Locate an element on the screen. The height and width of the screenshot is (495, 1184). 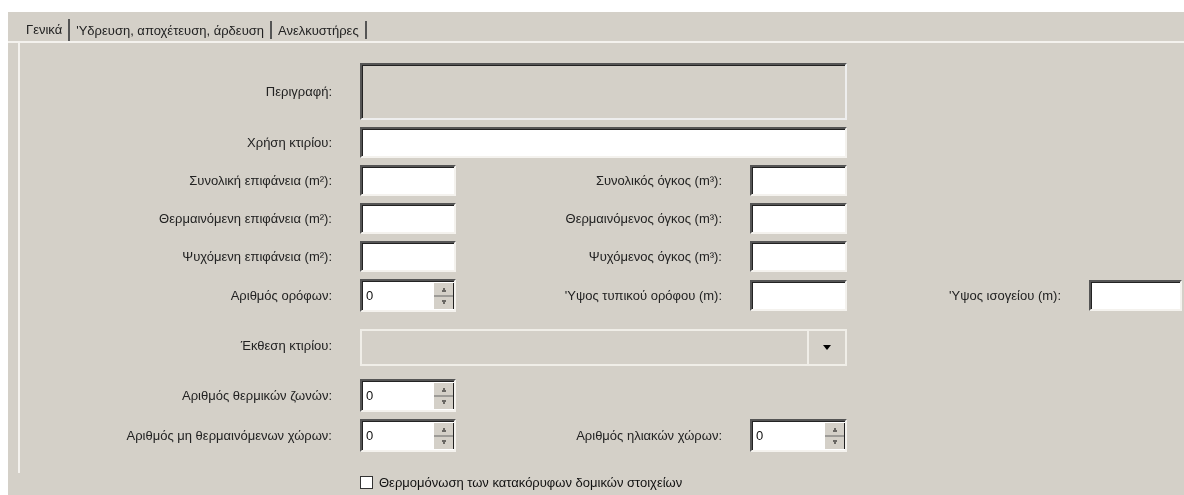
field-label: Έκθεση κτιρίου: is located at coordinates (285, 345).